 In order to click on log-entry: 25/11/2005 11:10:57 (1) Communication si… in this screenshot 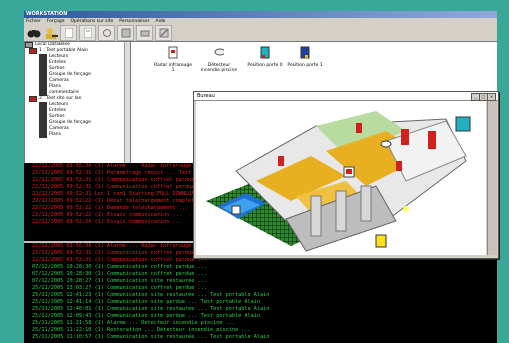, I will do `click(260, 337)`.